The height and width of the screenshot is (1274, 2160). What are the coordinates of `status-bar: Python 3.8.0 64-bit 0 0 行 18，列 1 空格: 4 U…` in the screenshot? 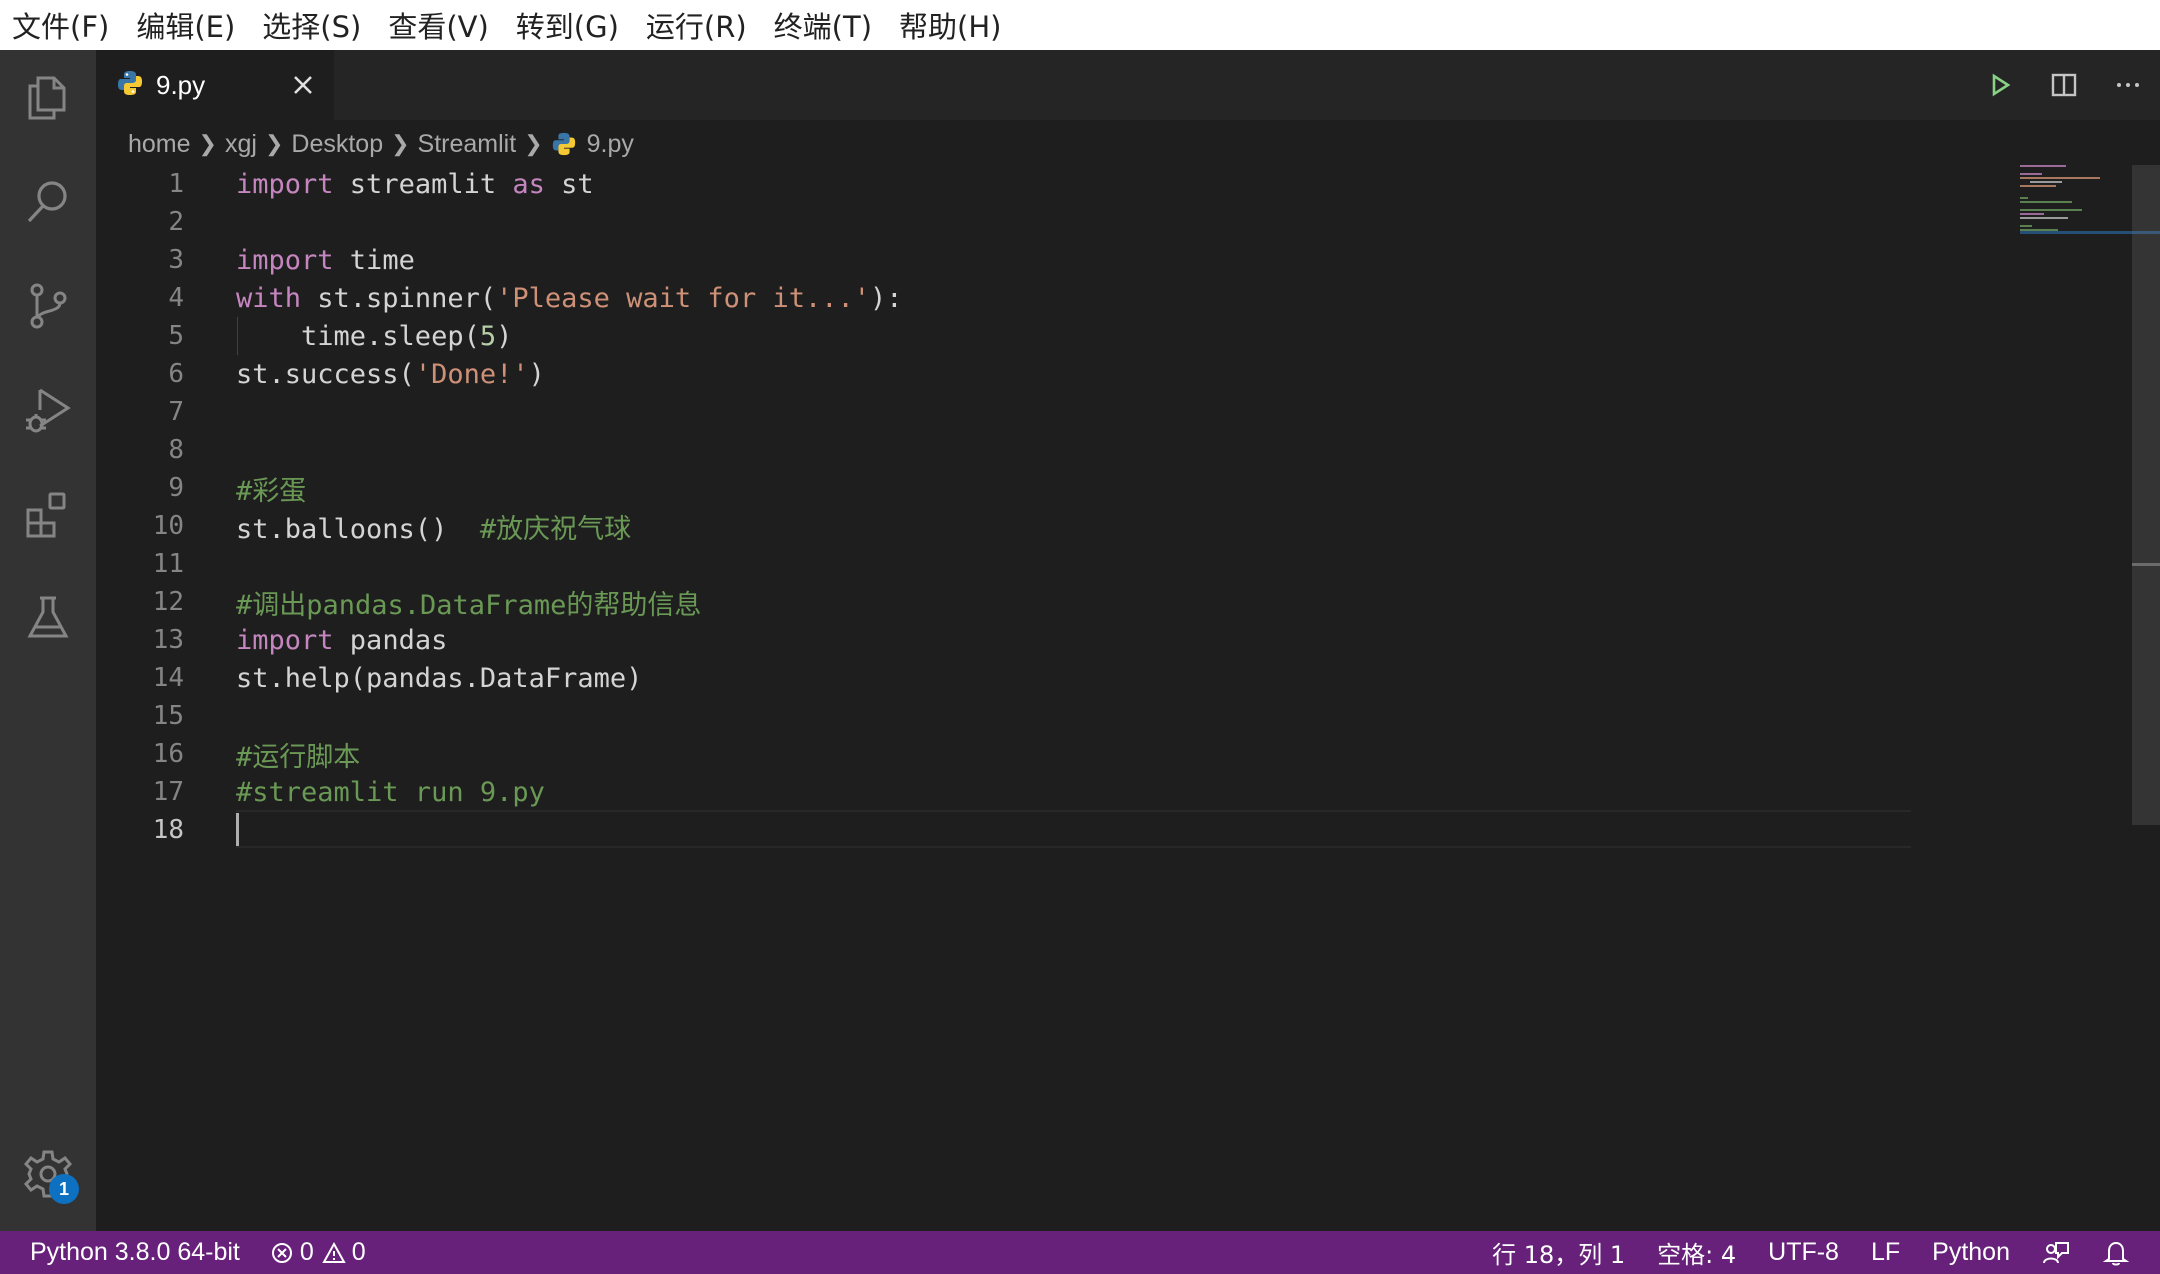 It's located at (1080, 1252).